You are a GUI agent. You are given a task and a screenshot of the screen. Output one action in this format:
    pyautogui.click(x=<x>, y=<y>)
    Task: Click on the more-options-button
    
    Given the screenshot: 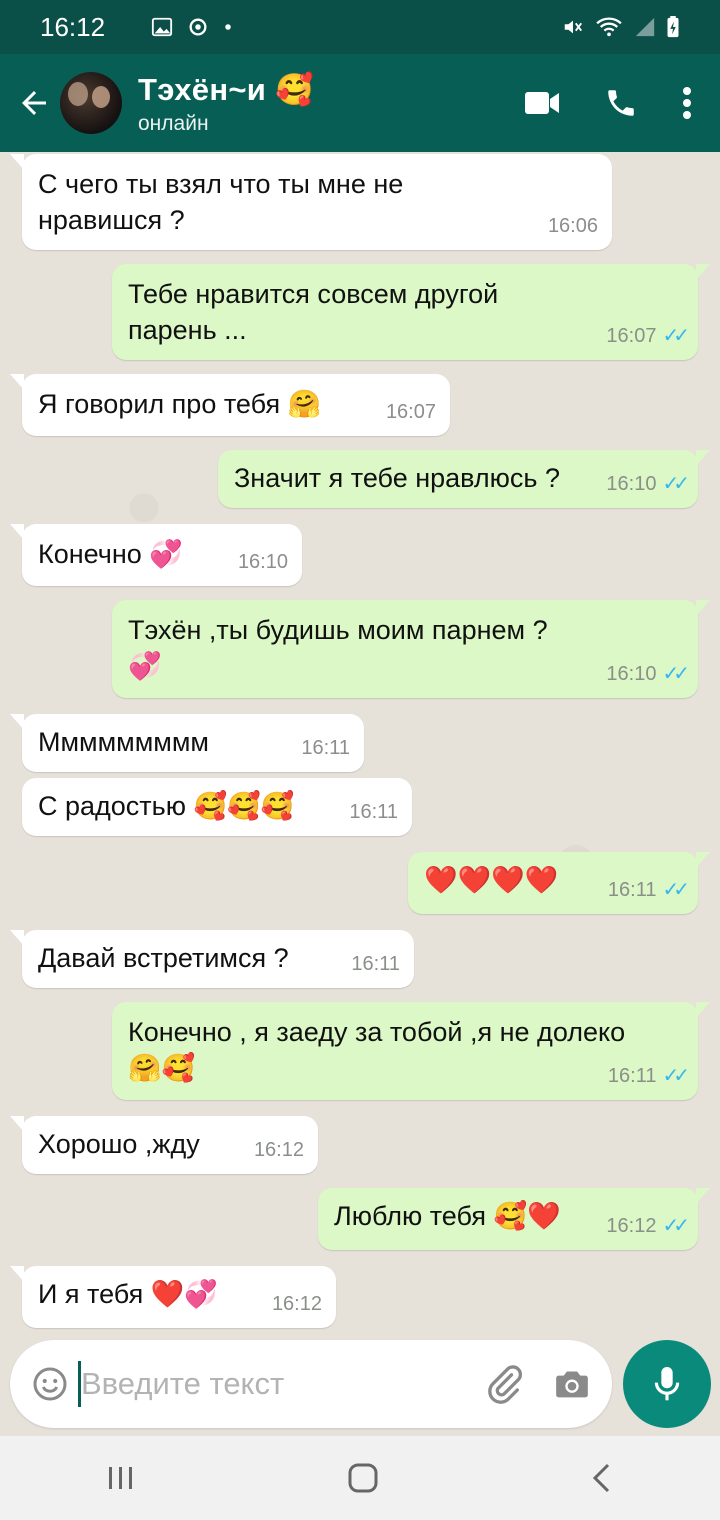 What is the action you would take?
    pyautogui.click(x=687, y=103)
    